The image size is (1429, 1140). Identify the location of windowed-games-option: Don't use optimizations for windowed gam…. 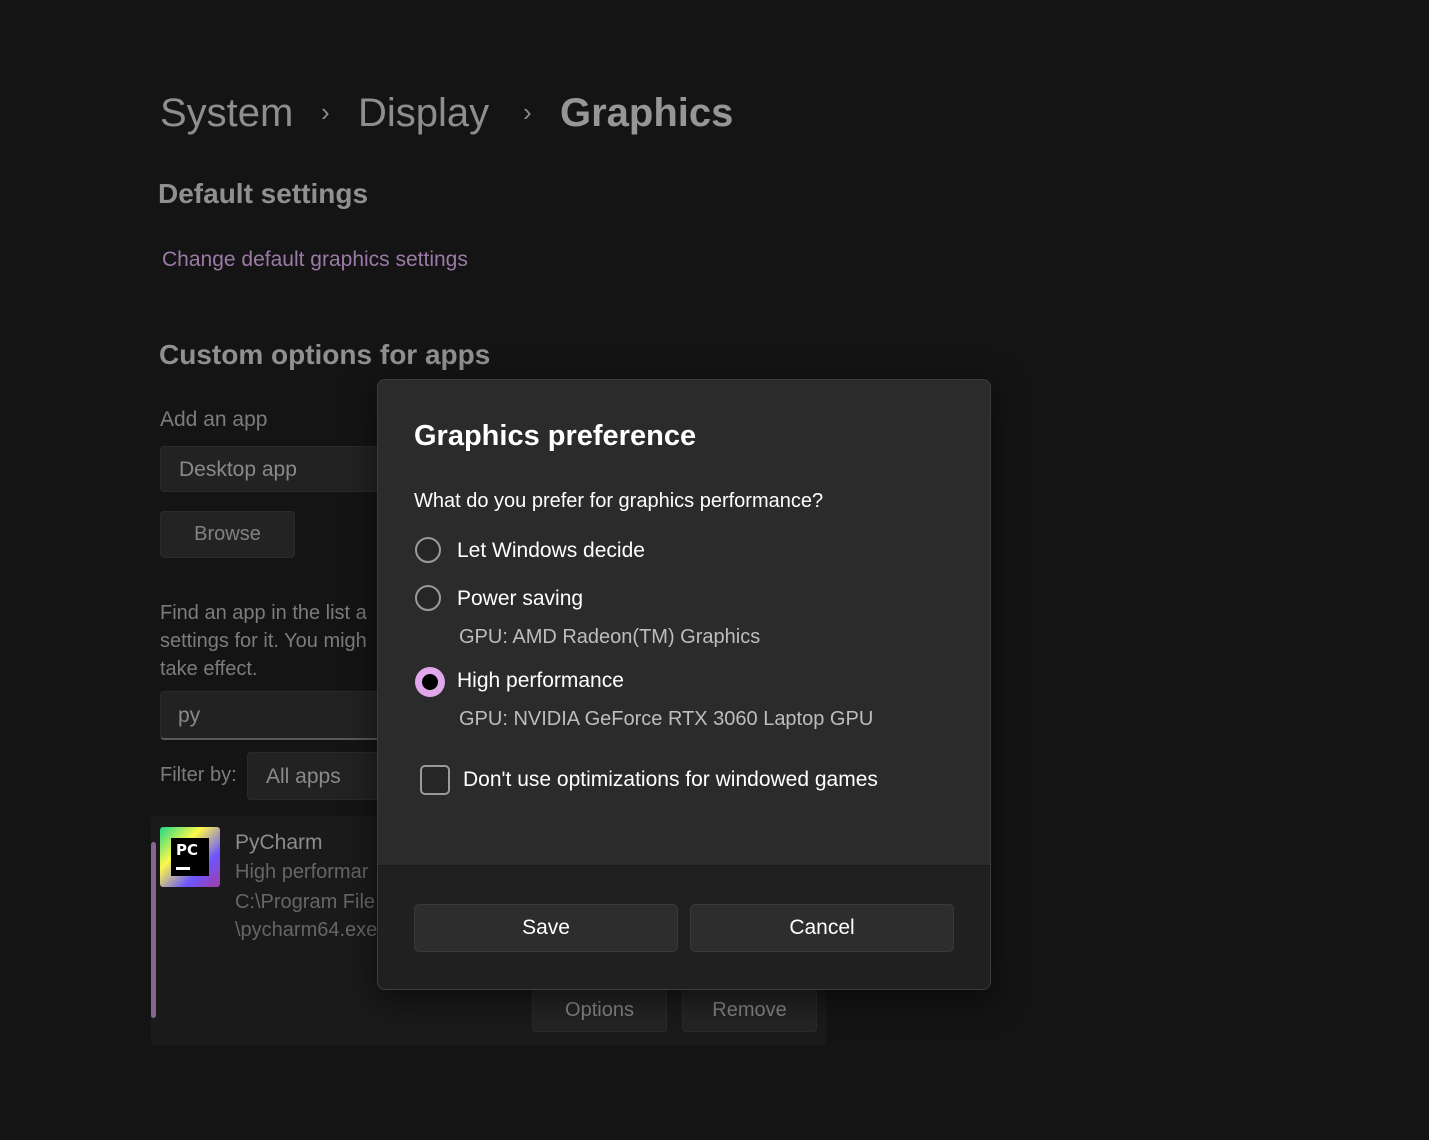
(670, 781).